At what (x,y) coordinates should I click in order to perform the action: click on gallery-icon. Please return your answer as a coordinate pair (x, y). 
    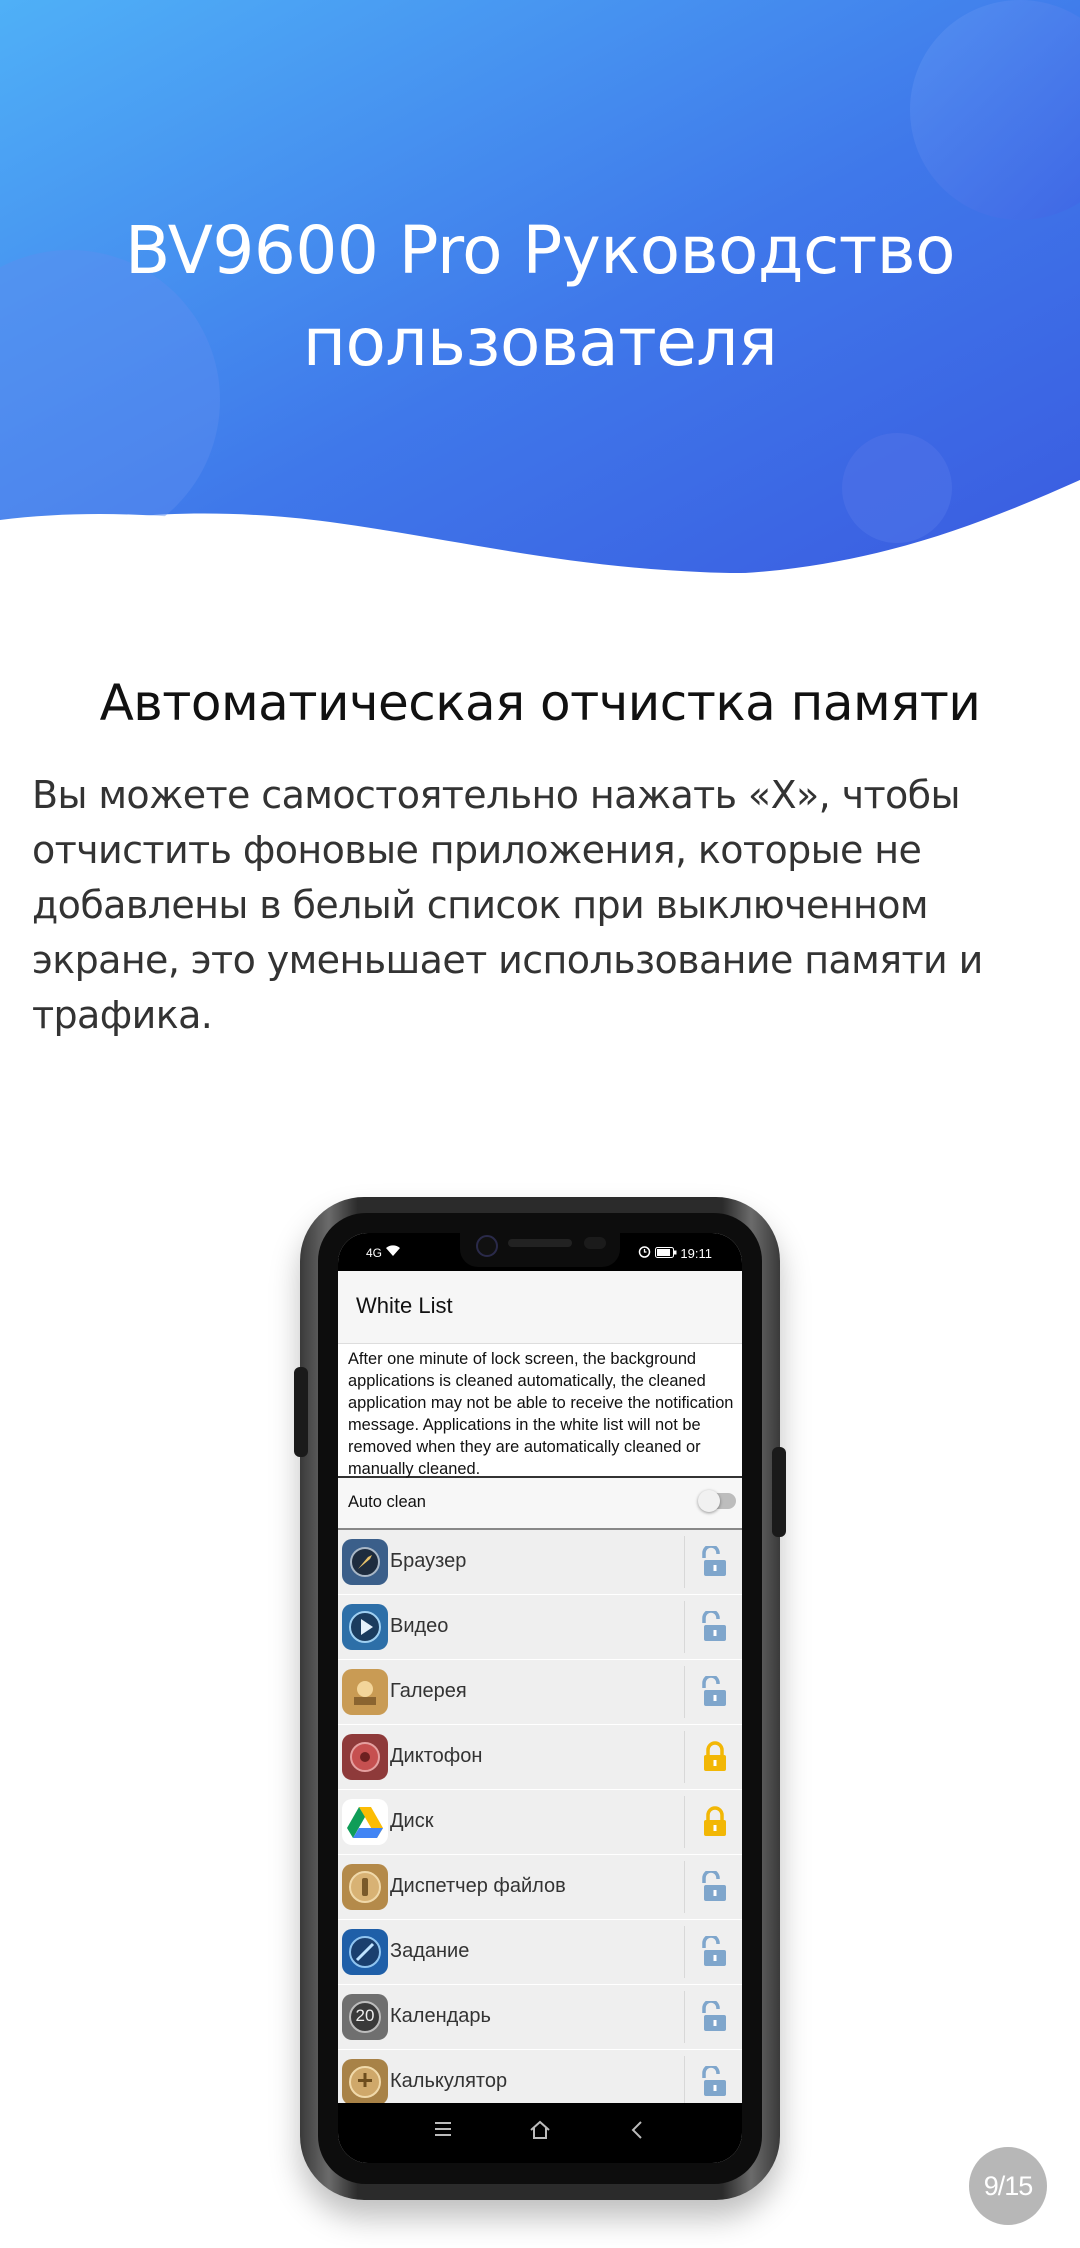
    Looking at the image, I should click on (365, 1692).